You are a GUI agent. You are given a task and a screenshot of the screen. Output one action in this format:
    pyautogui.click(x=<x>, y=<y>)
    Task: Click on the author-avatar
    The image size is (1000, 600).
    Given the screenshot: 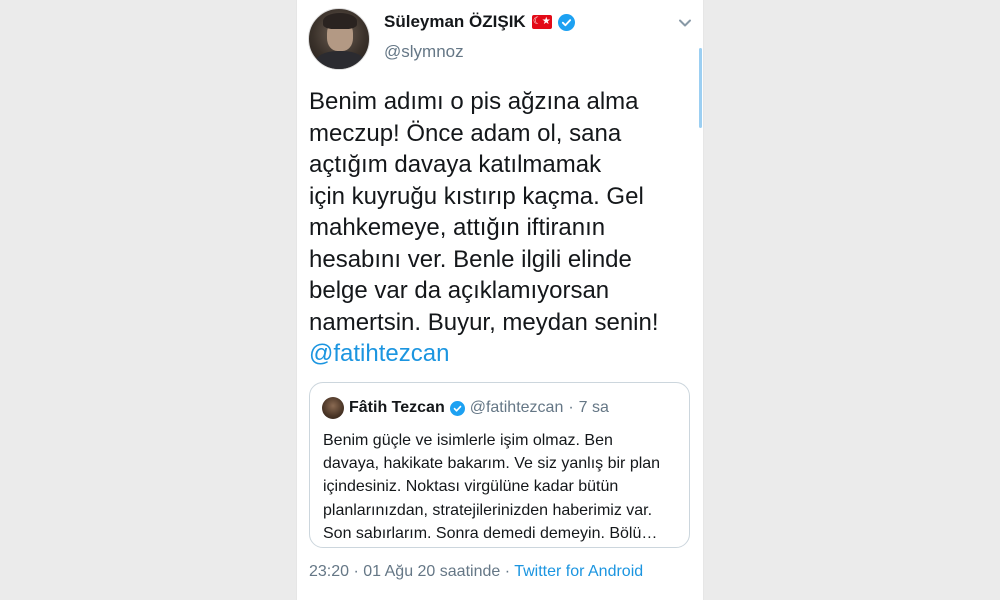 What is the action you would take?
    pyautogui.click(x=339, y=39)
    